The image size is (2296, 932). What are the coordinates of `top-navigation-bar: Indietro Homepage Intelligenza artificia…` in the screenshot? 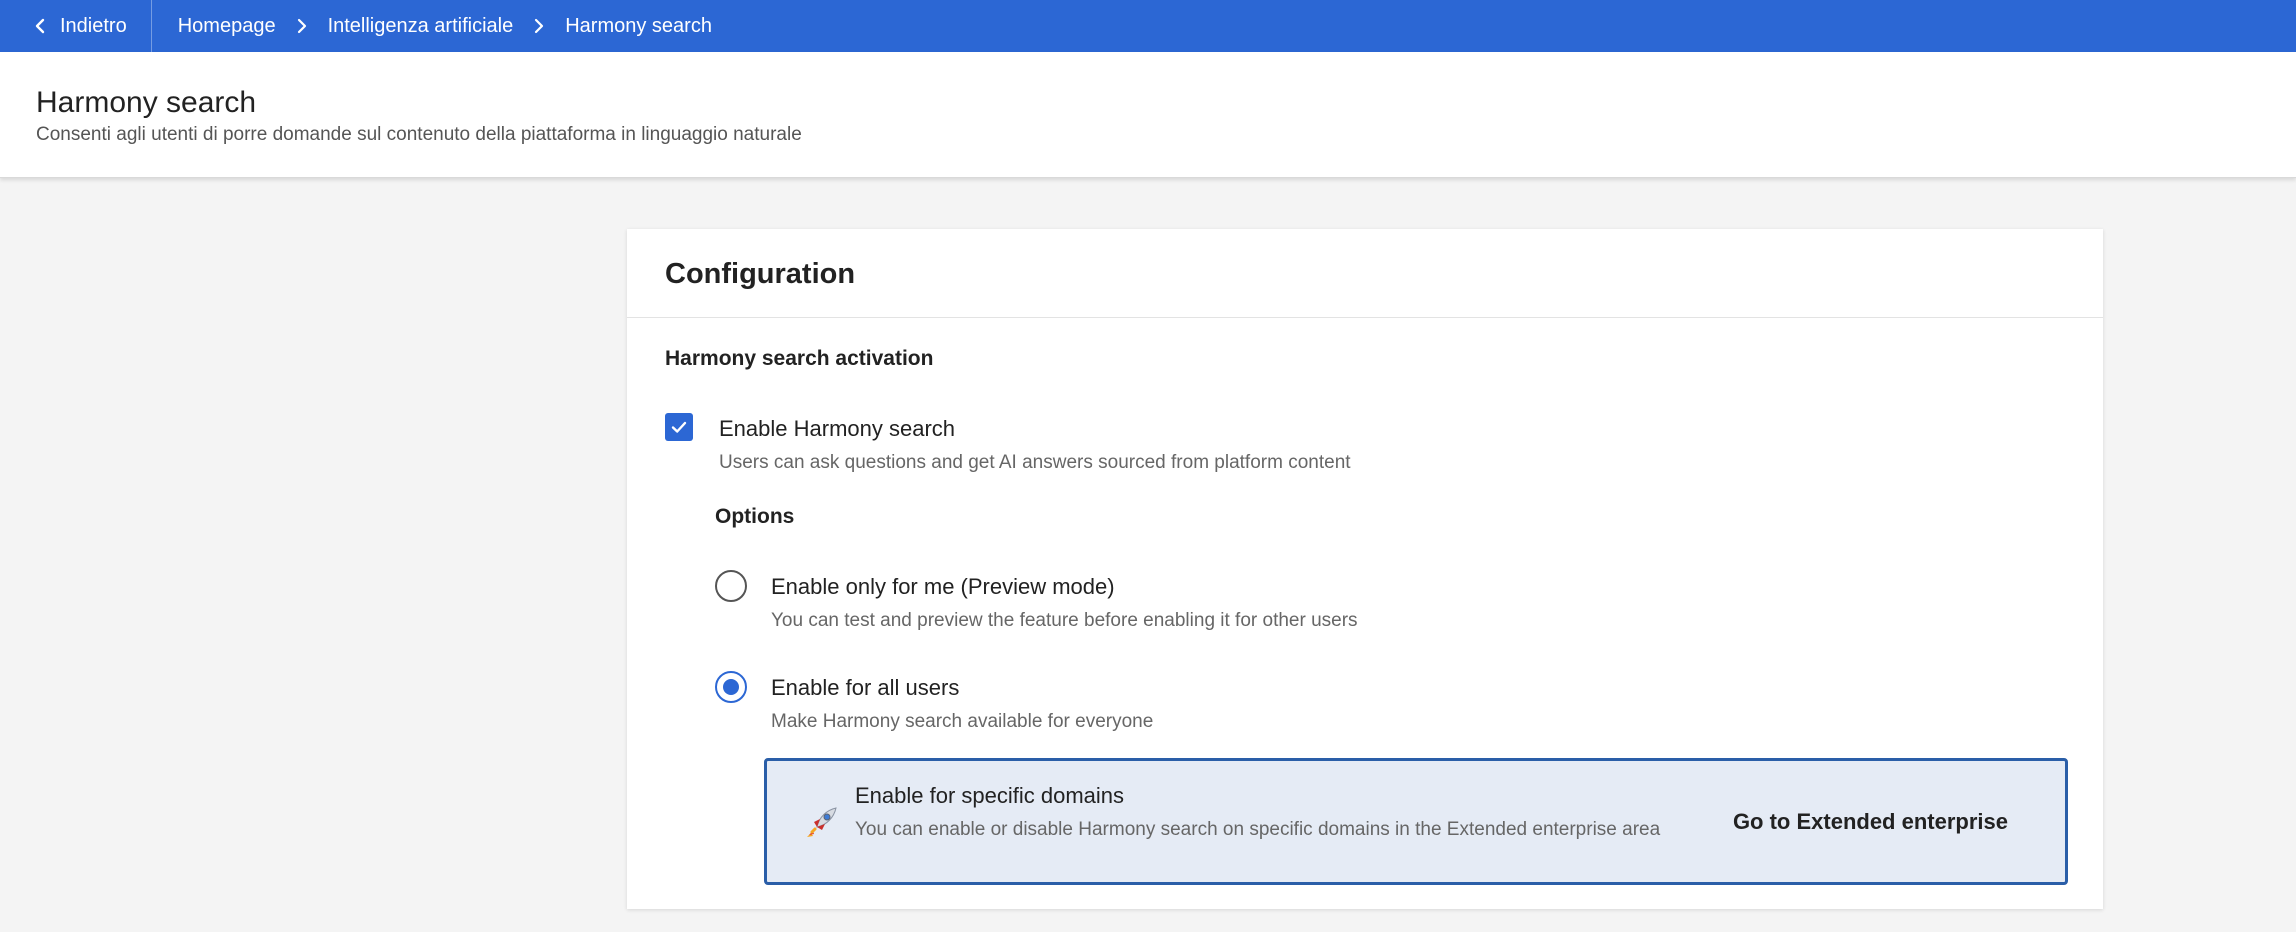 It's located at (1148, 26).